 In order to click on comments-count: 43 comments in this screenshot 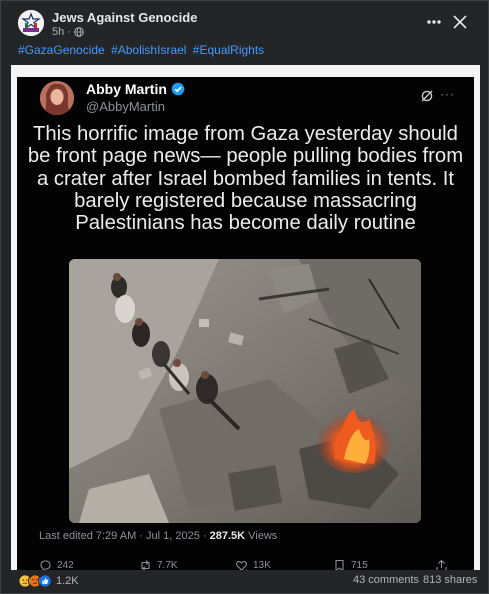, I will do `click(386, 580)`.